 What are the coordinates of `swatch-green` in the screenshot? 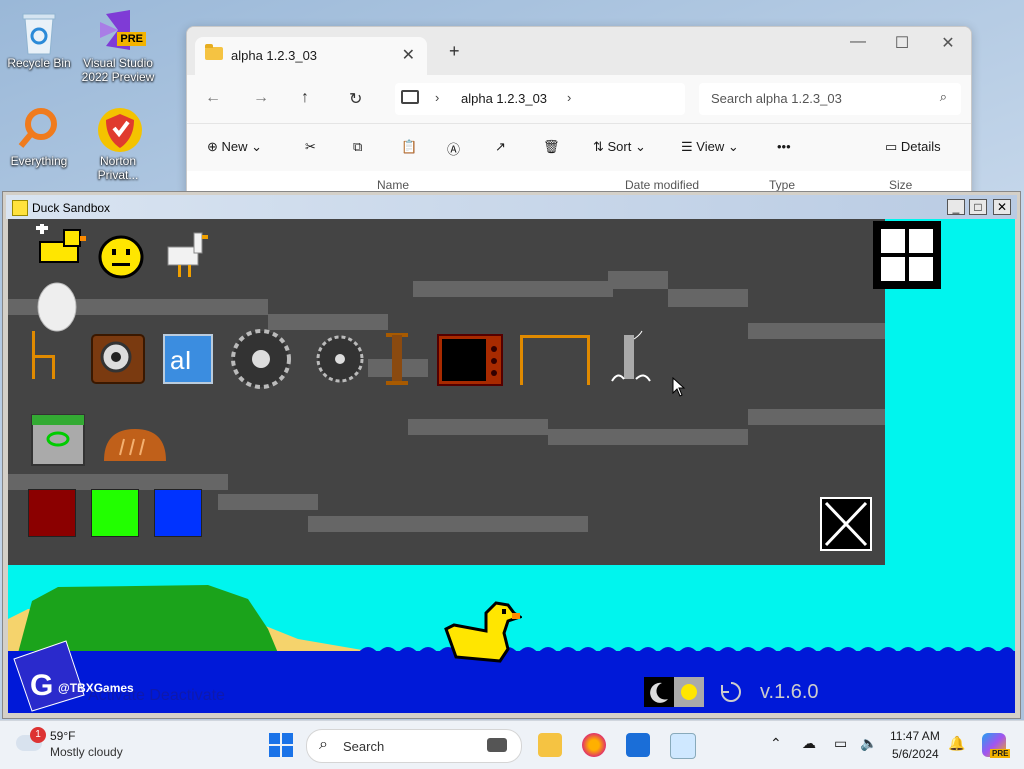 It's located at (115, 513).